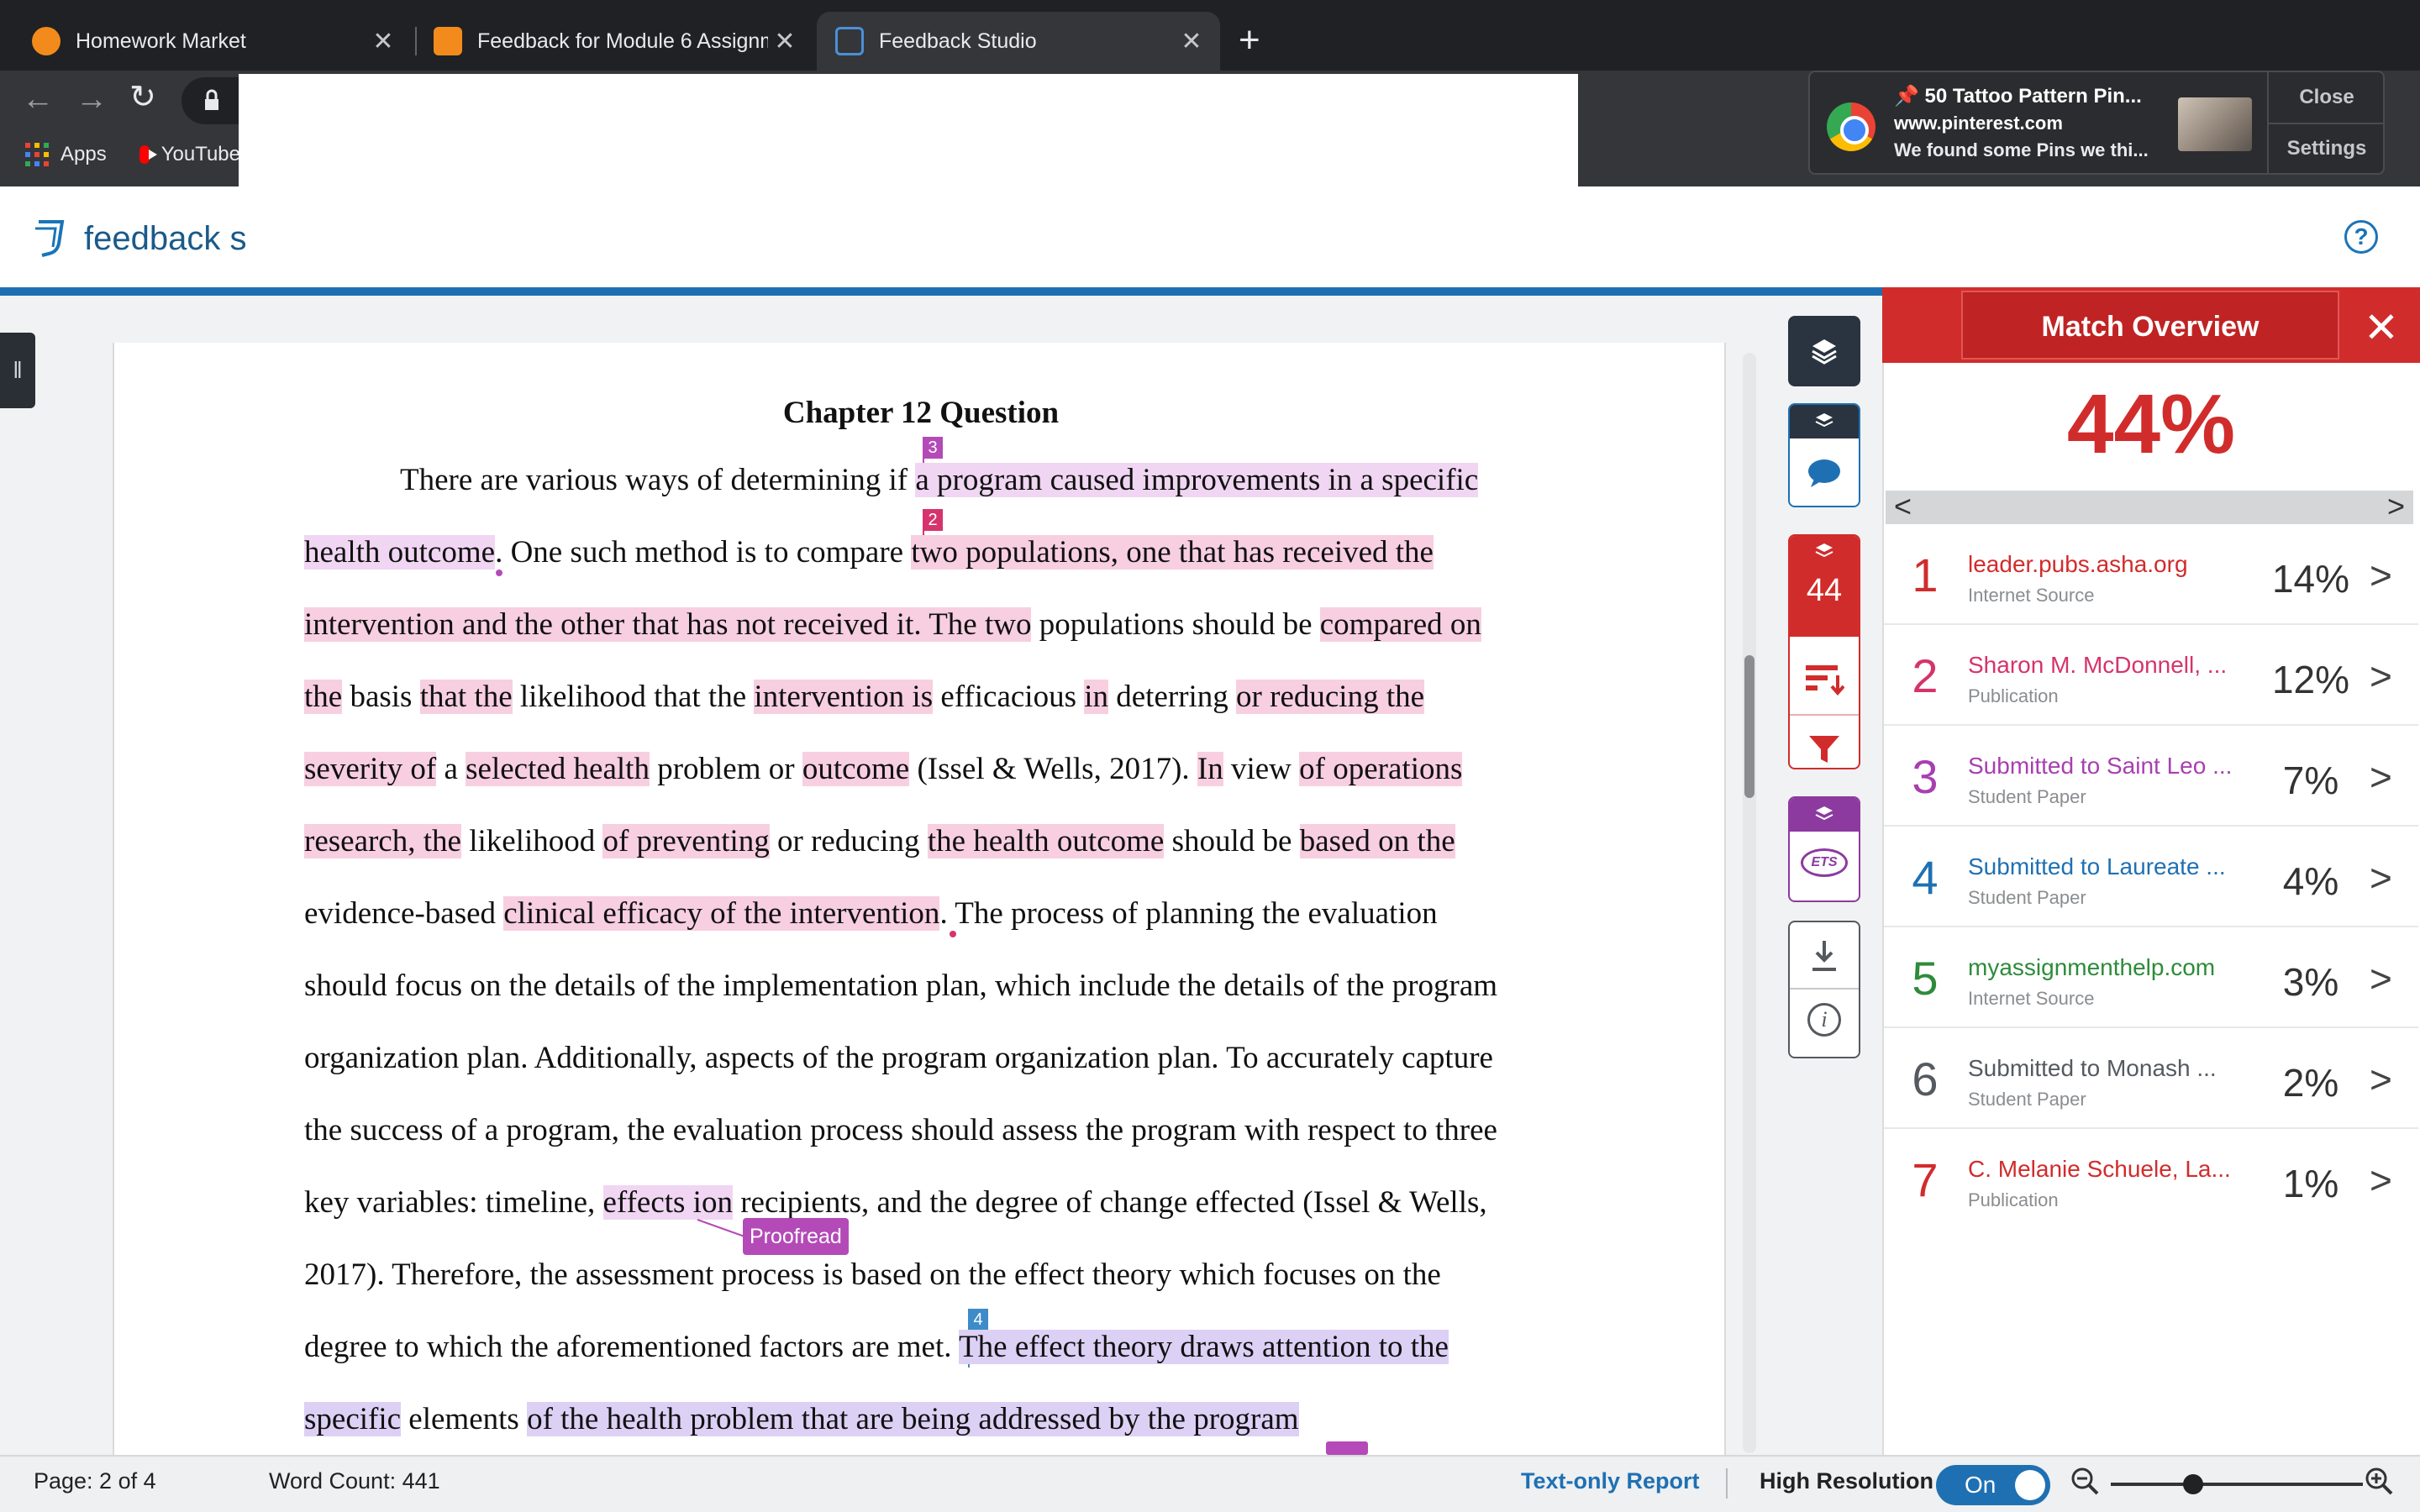  I want to click on match-highlight-1: the health outcome, so click(1046, 841).